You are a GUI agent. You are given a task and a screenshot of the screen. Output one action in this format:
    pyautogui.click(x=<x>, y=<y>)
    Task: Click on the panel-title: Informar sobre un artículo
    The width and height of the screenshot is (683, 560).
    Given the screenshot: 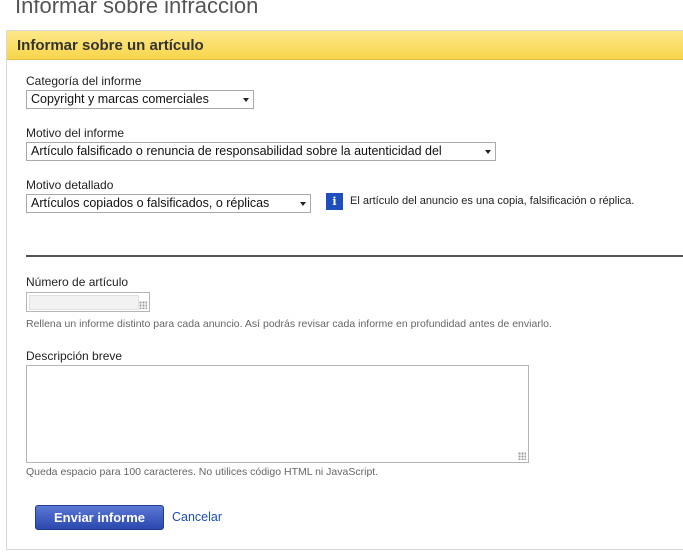 What is the action you would take?
    pyautogui.click(x=110, y=45)
    